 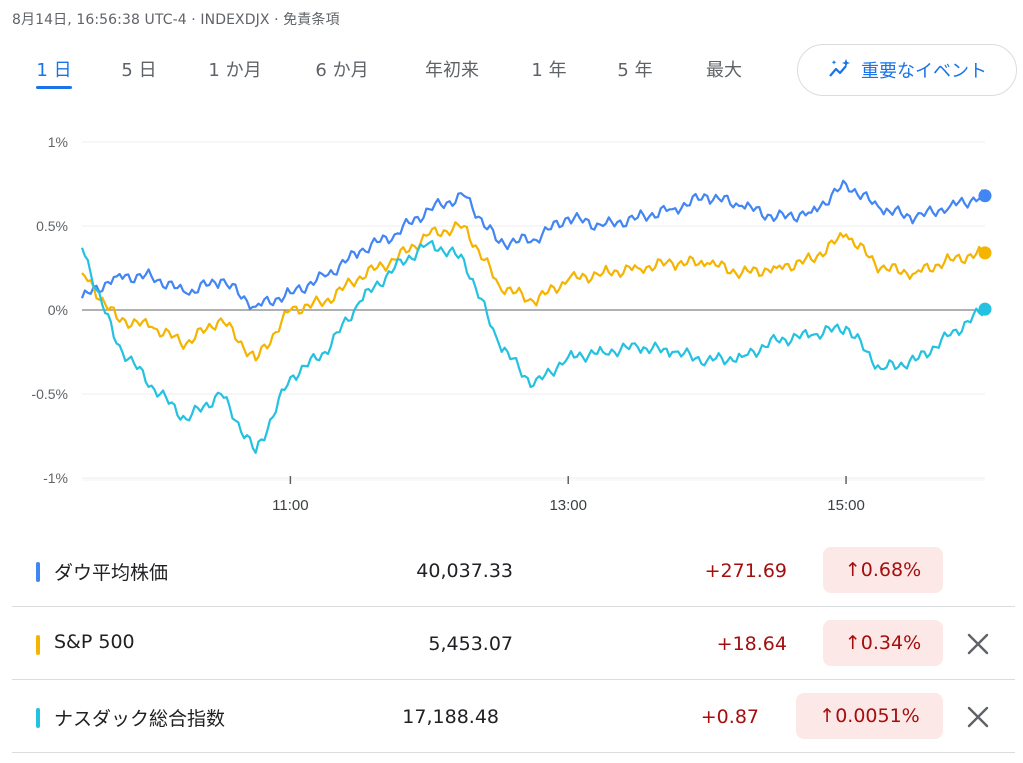 What do you see at coordinates (869, 716) in the screenshot?
I see `percent-change-badge: ↑ 0.0051%` at bounding box center [869, 716].